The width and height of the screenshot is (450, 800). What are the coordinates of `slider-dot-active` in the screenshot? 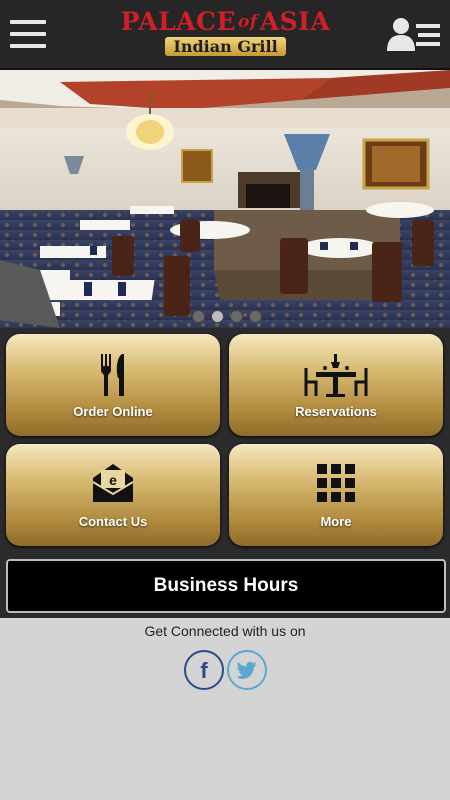 It's located at (217, 316).